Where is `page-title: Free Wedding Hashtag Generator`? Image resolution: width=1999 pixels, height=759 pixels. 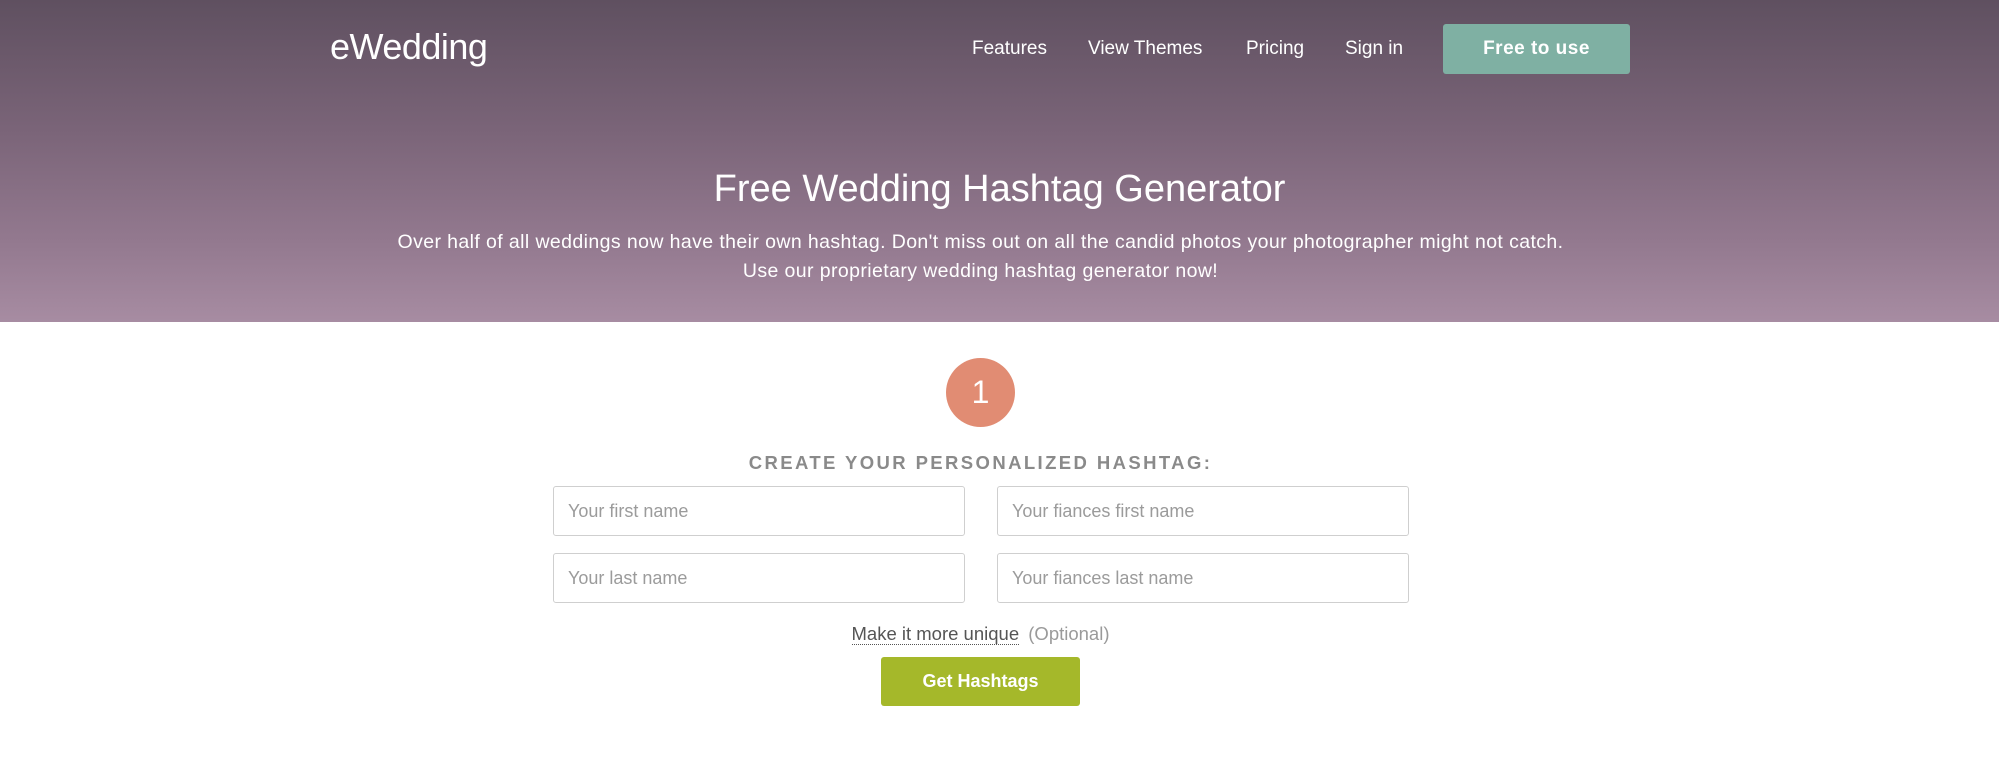
page-title: Free Wedding Hashtag Generator is located at coordinates (999, 189).